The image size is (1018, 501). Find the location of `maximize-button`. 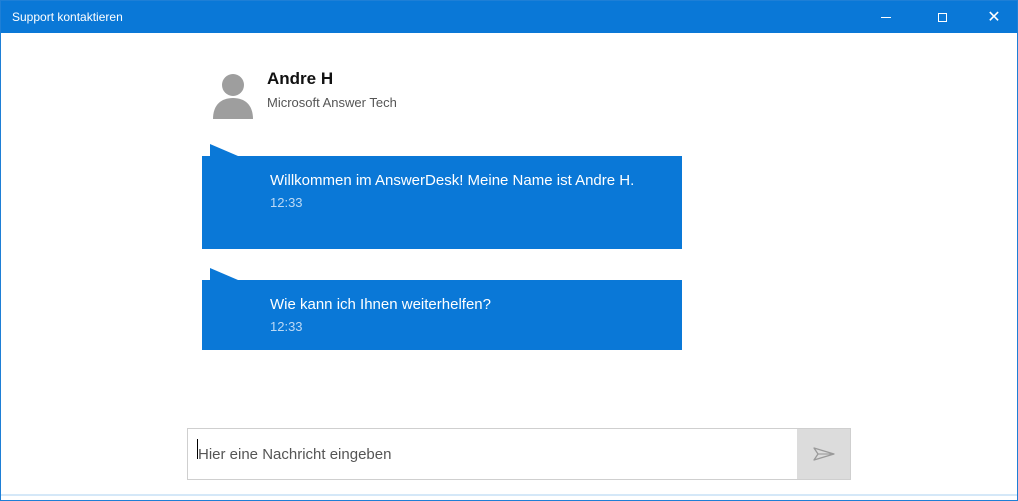

maximize-button is located at coordinates (942, 17).